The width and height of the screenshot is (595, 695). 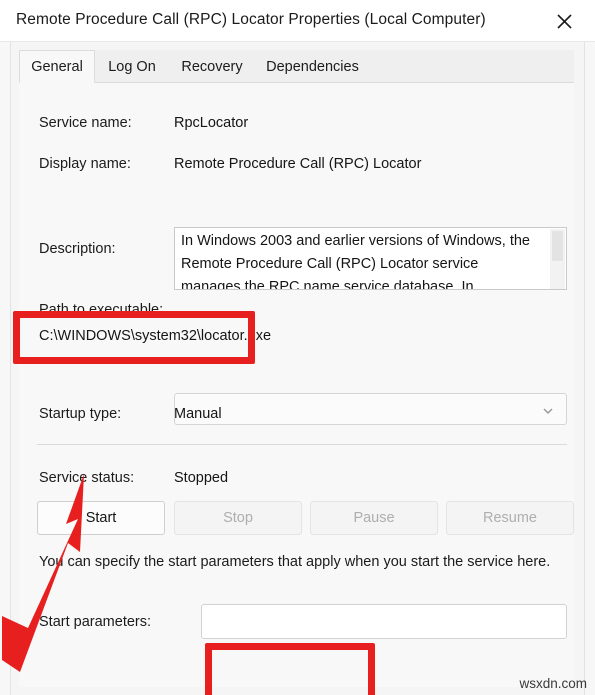 I want to click on tab-strip: General Log On Recovery Dependencies, so click(x=296, y=66).